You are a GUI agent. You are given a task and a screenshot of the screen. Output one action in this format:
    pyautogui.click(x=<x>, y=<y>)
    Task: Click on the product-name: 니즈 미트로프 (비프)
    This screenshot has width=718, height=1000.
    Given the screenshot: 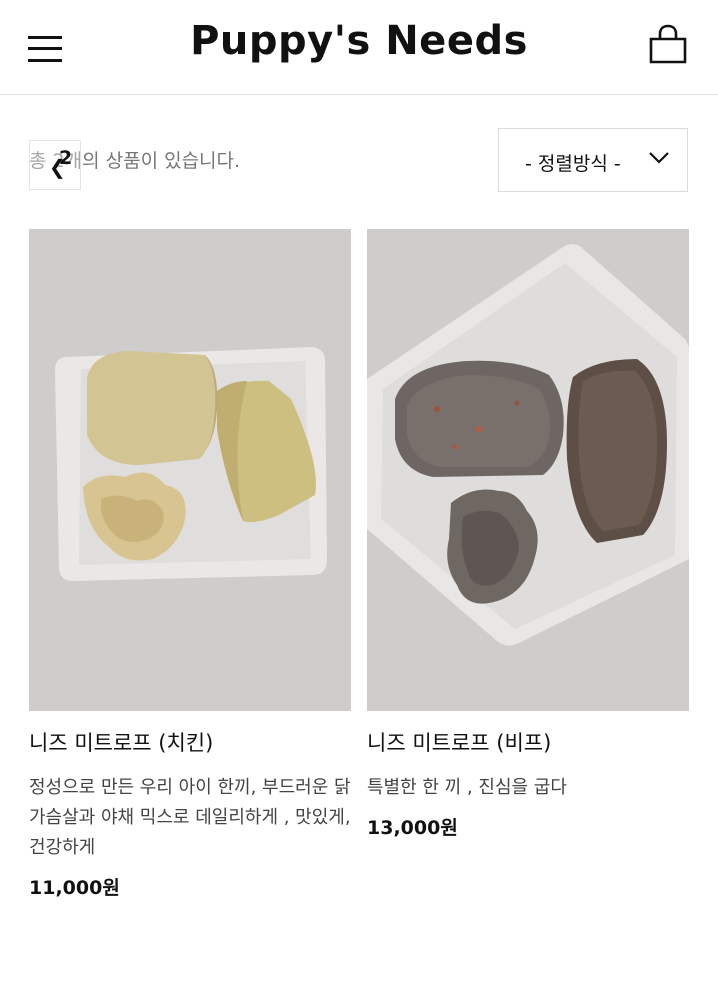 What is the action you would take?
    pyautogui.click(x=528, y=742)
    